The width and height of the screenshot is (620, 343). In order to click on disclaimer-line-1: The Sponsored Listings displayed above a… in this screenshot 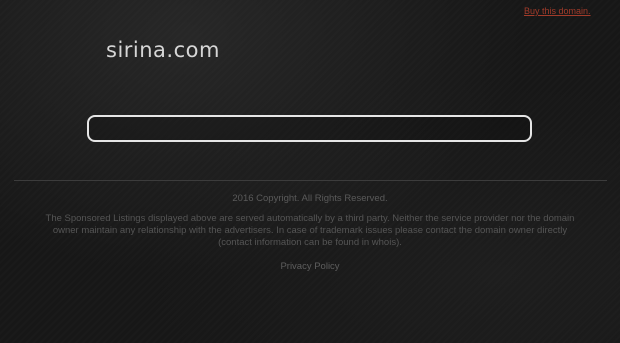, I will do `click(310, 218)`.